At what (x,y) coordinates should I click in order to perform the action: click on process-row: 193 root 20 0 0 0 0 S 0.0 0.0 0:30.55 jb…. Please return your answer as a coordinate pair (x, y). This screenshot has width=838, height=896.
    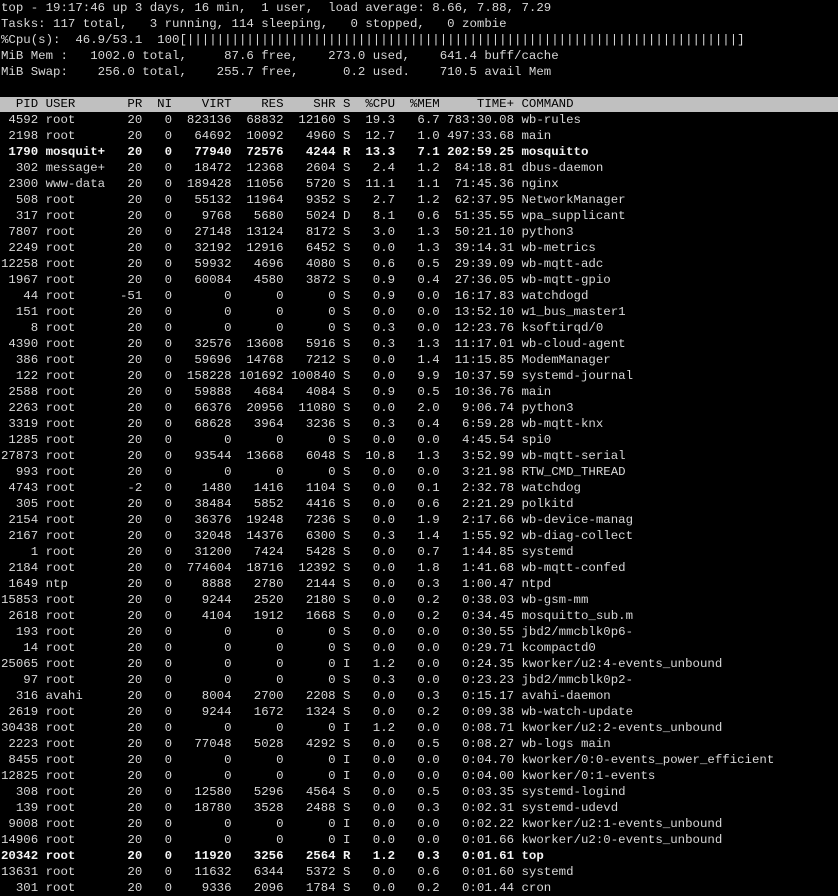
    Looking at the image, I should click on (317, 632).